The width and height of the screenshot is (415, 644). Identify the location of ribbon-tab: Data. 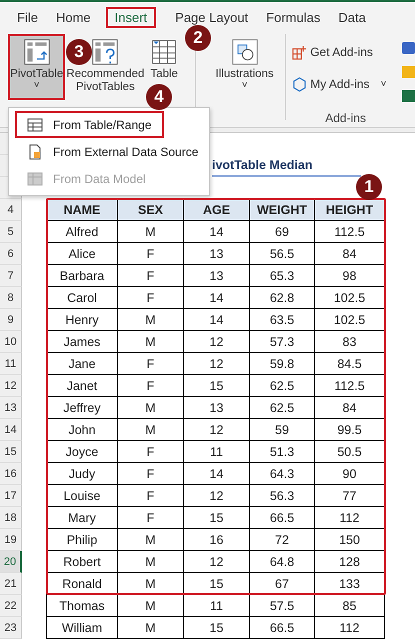
(352, 17).